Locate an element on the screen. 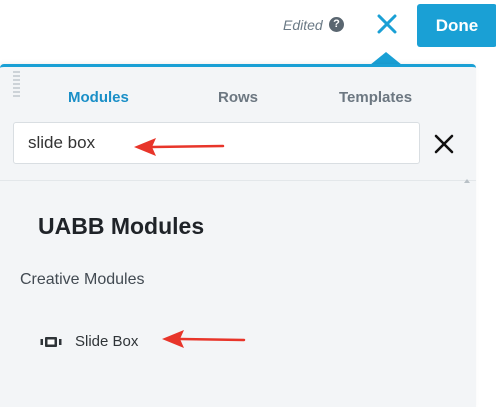 The image size is (496, 407). module-label: Slide Box is located at coordinates (107, 341).